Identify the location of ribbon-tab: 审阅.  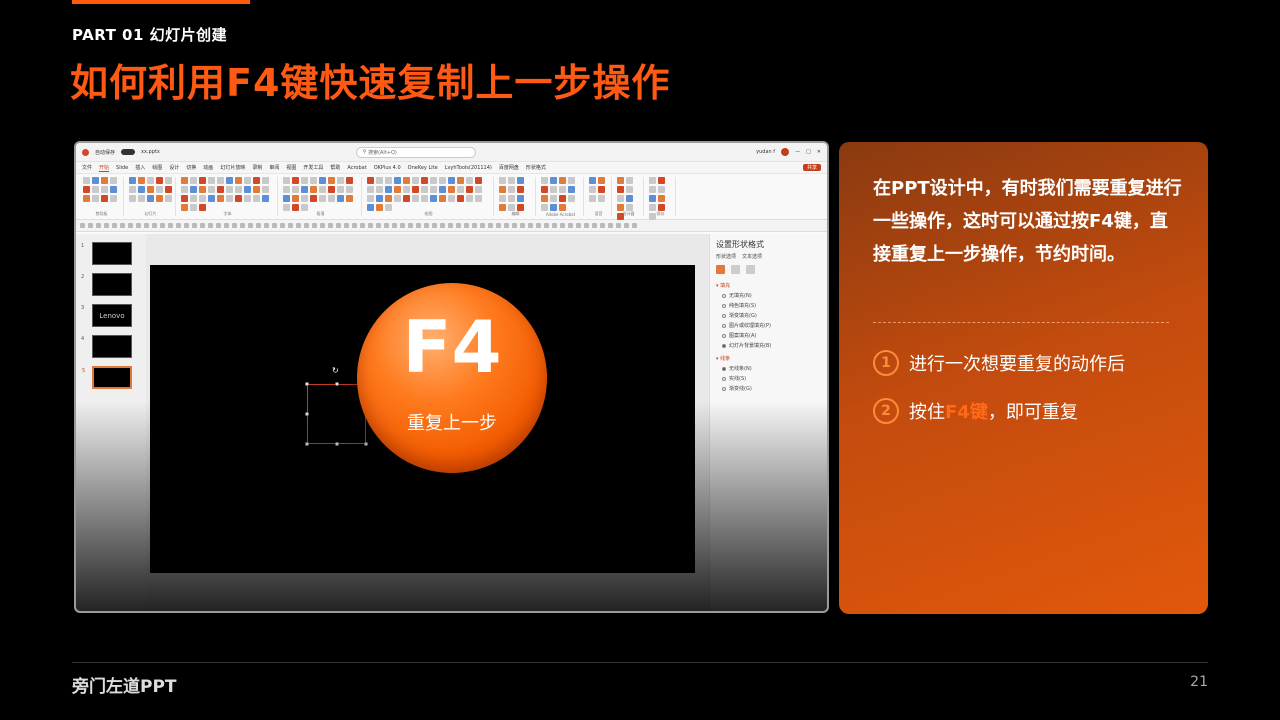
(274, 167).